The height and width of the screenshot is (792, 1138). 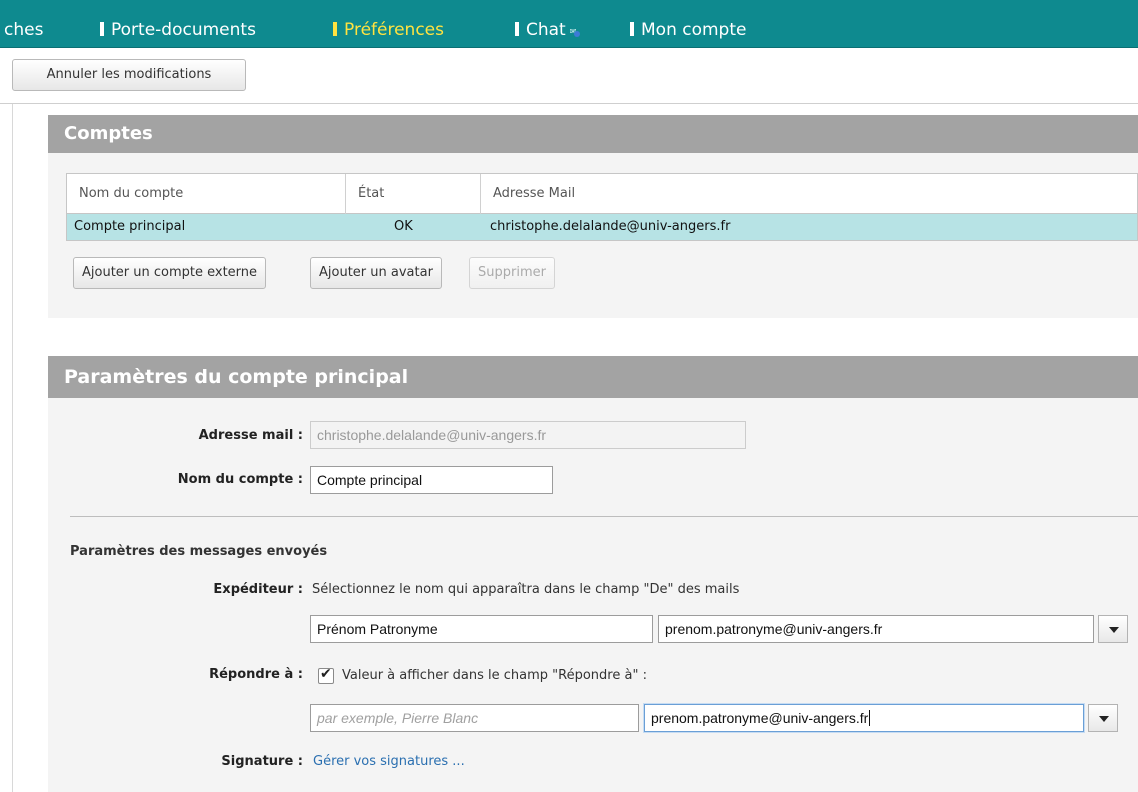 I want to click on sender-email-dropdown-button, so click(x=1113, y=629).